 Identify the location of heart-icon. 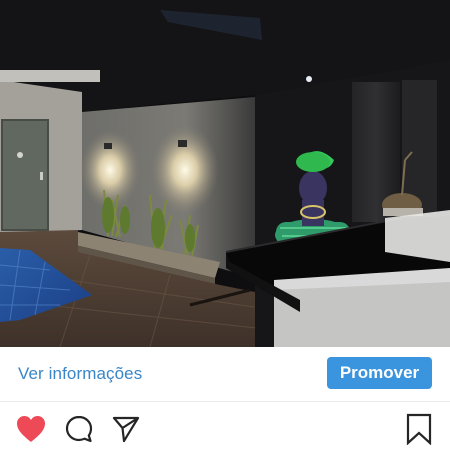
(31, 429).